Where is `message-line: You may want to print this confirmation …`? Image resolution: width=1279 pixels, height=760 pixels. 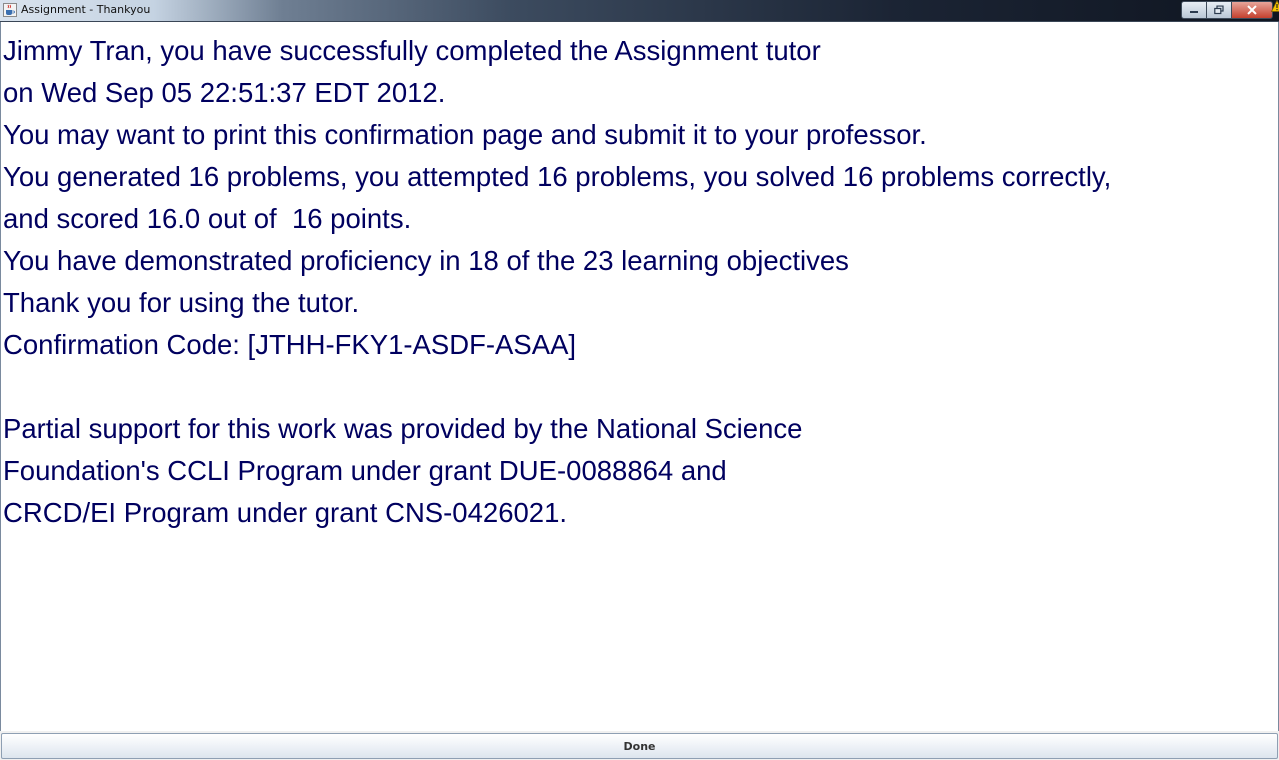 message-line: You may want to print this confirmation … is located at coordinates (465, 134).